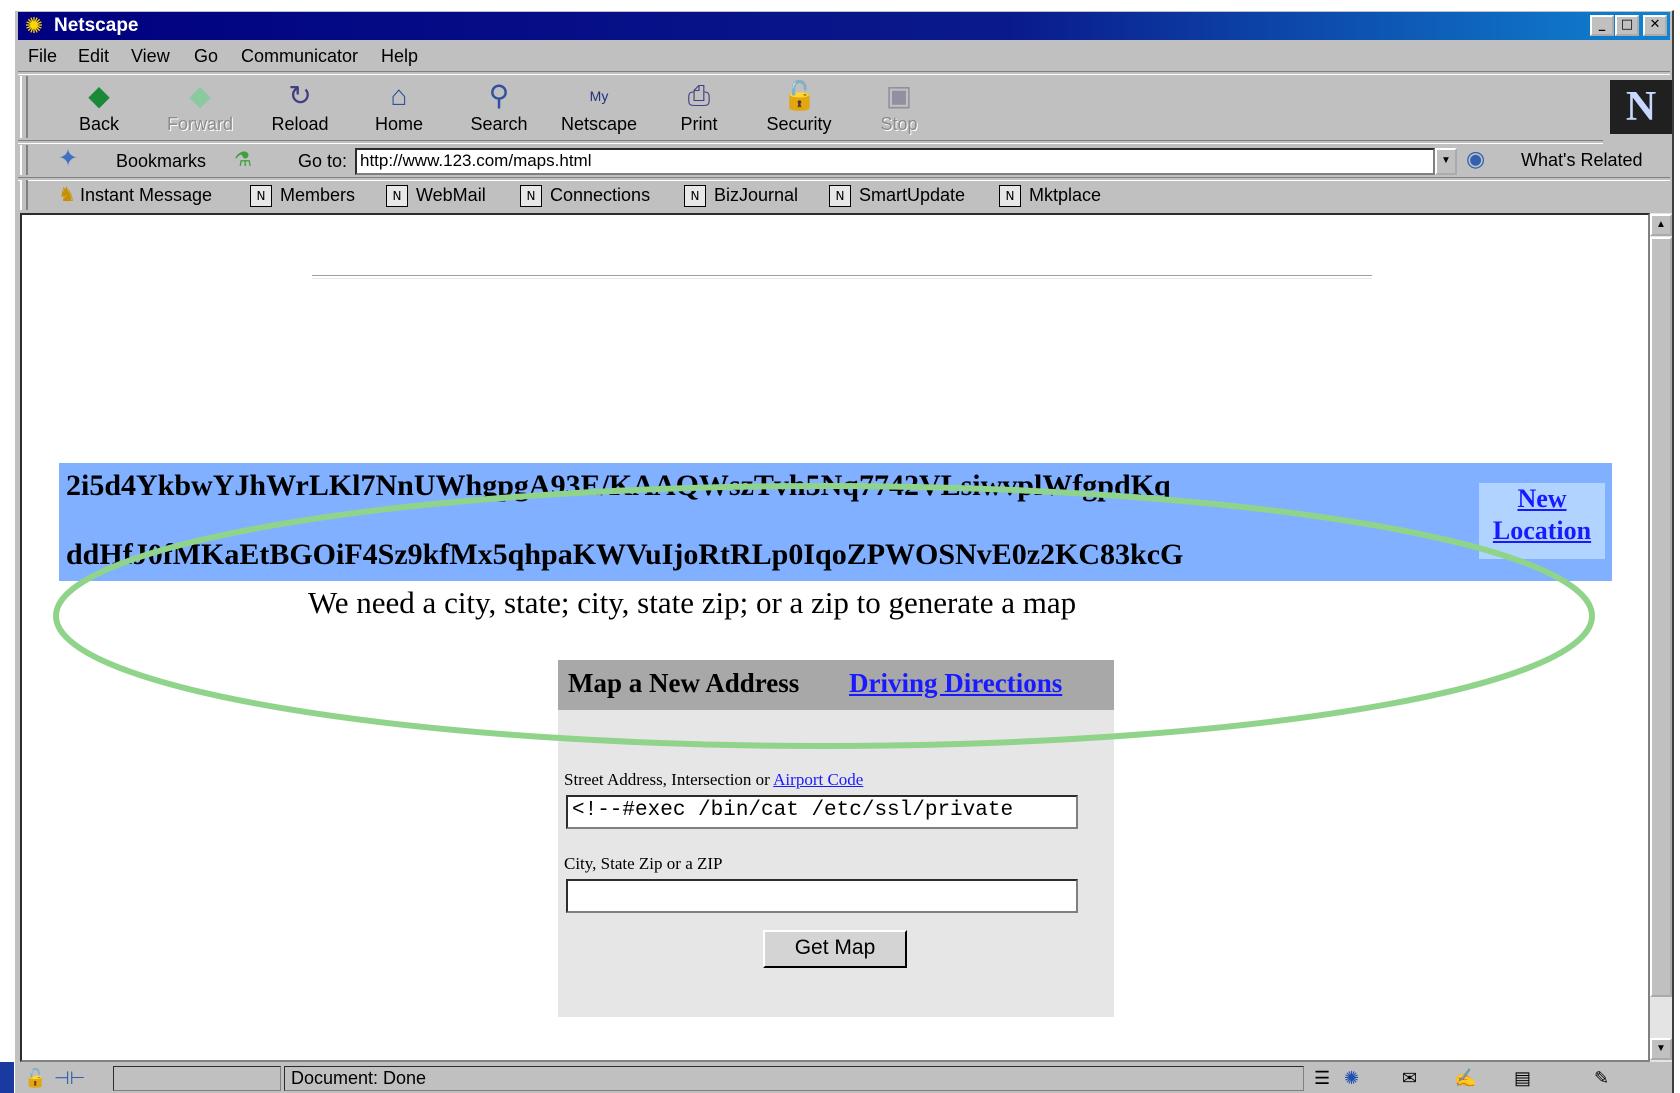  I want to click on navigator-icon: ✺, so click(1351, 1078).